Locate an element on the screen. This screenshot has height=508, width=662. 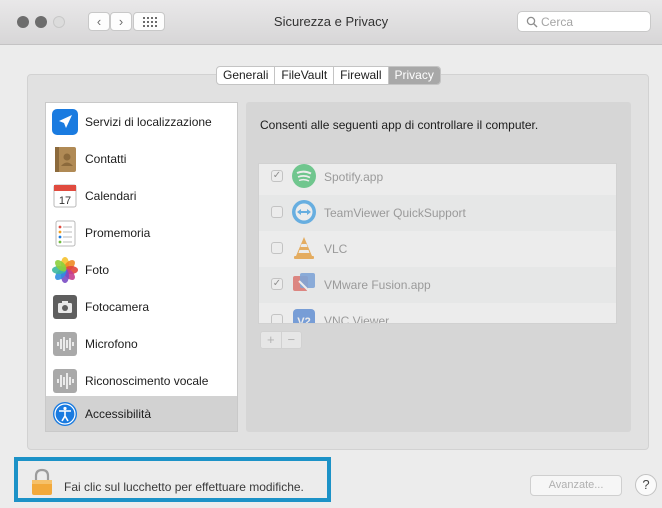
vnc-icon-text: V2 is located at coordinates (303, 320).